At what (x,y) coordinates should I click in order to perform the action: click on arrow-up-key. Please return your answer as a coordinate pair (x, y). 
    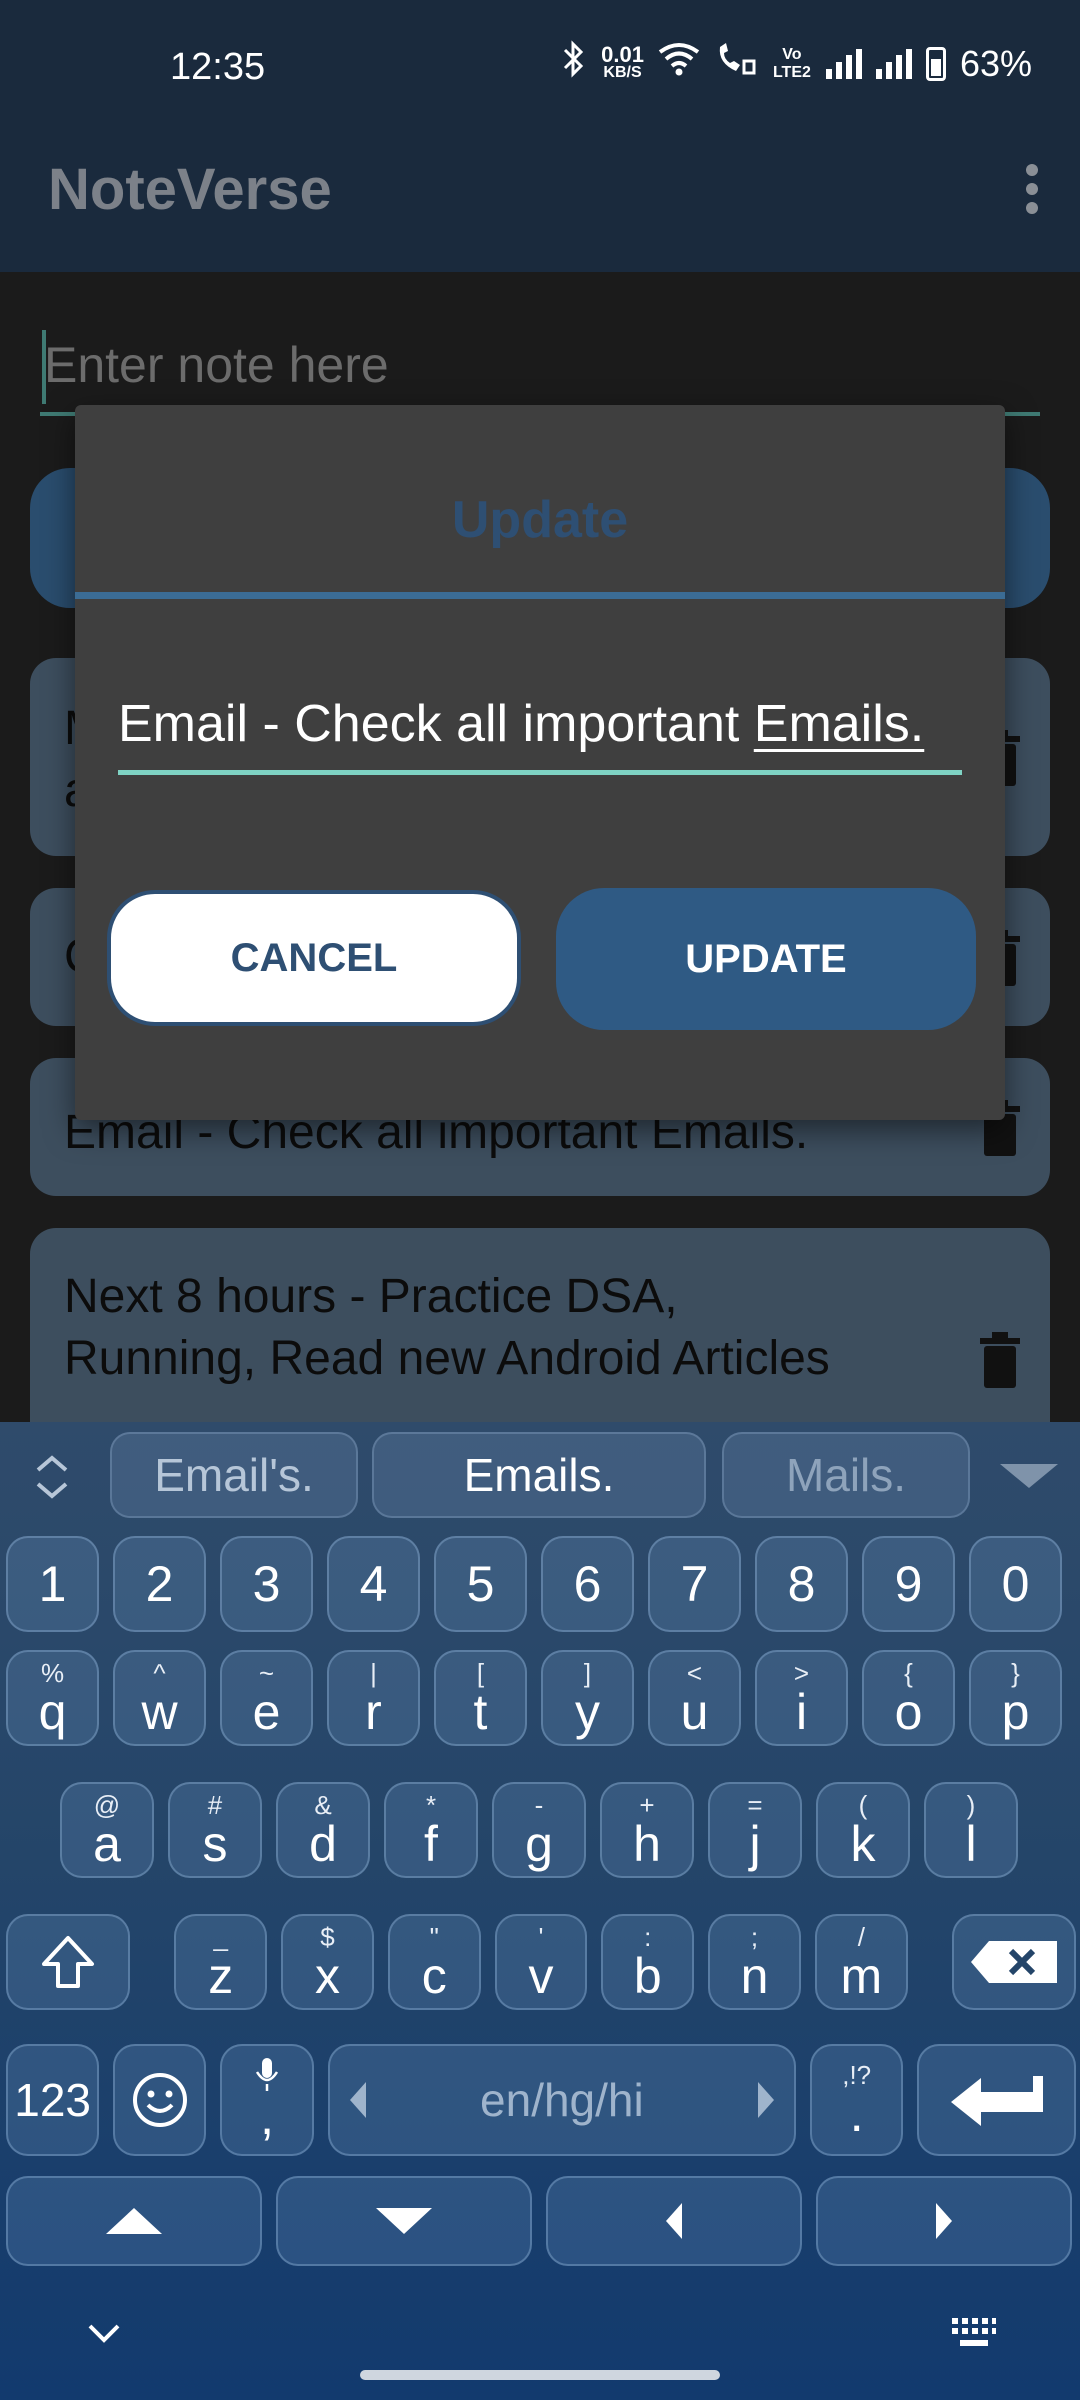
    Looking at the image, I should click on (134, 2221).